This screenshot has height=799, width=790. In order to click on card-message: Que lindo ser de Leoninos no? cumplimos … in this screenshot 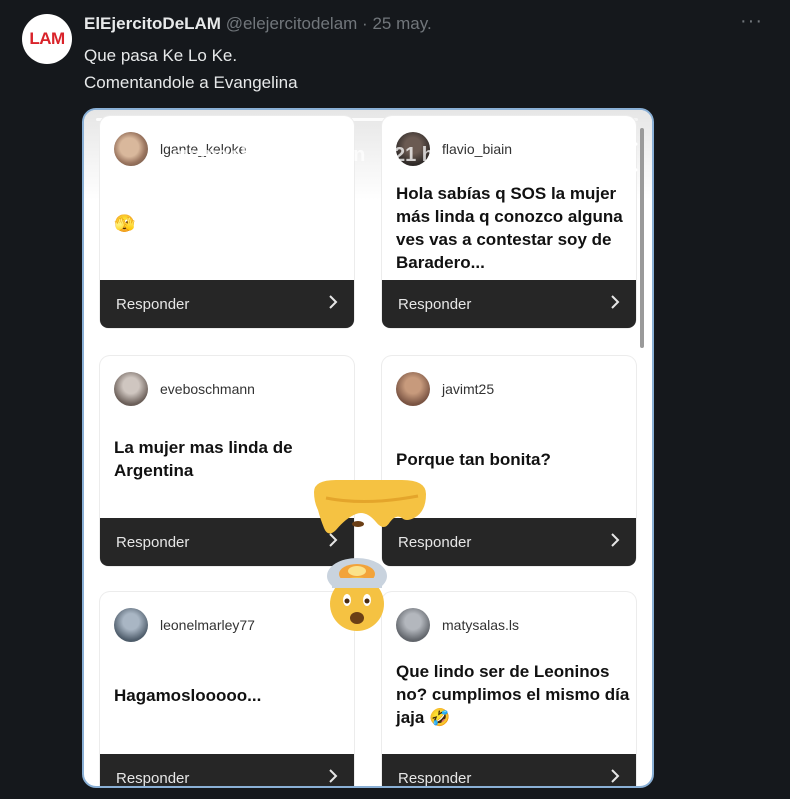, I will do `click(513, 694)`.